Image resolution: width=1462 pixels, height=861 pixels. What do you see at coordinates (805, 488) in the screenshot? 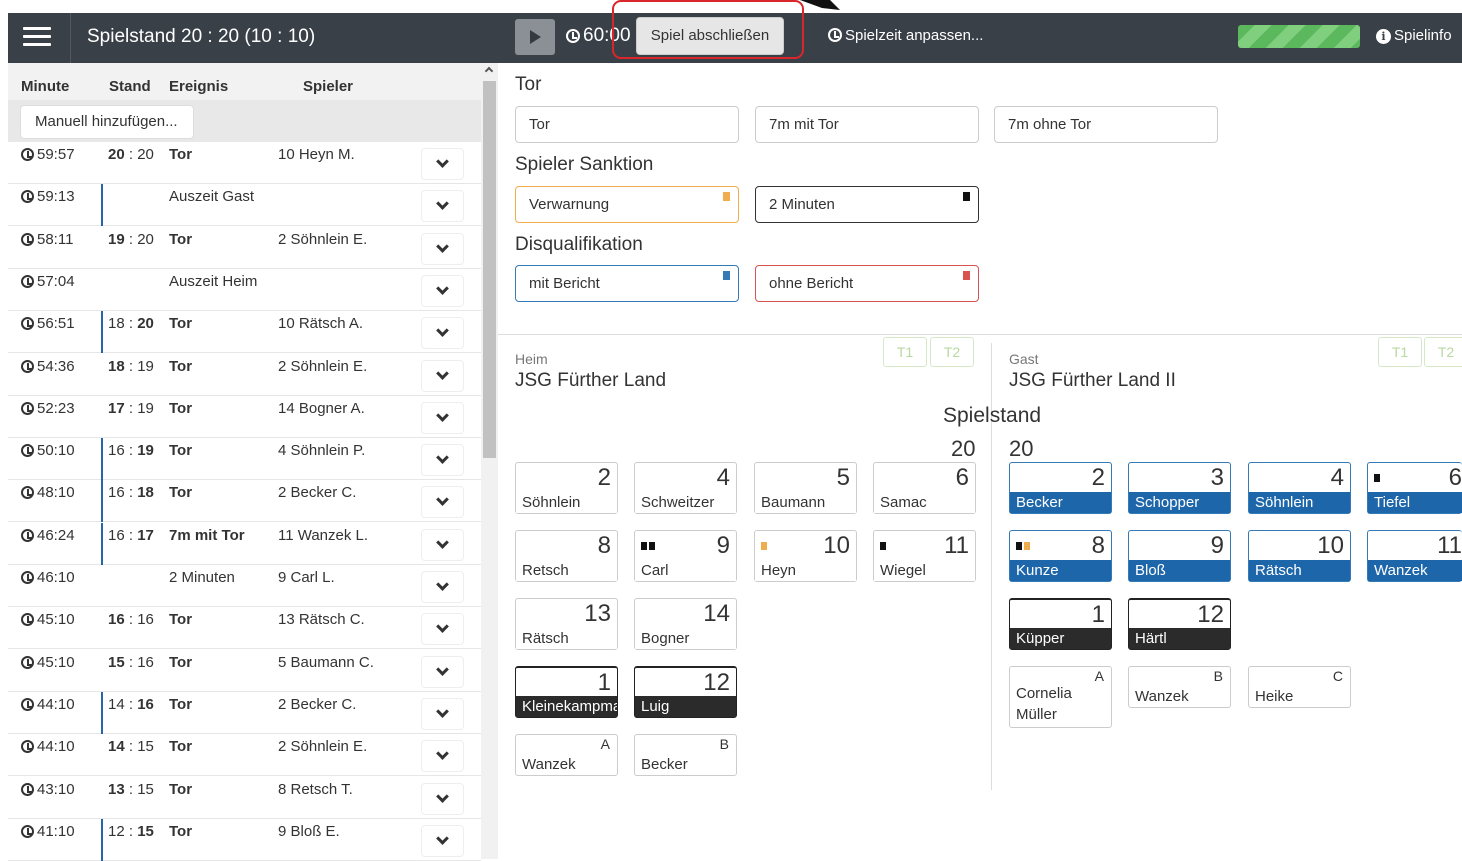
I see `home-player-card: 5 Baumann` at bounding box center [805, 488].